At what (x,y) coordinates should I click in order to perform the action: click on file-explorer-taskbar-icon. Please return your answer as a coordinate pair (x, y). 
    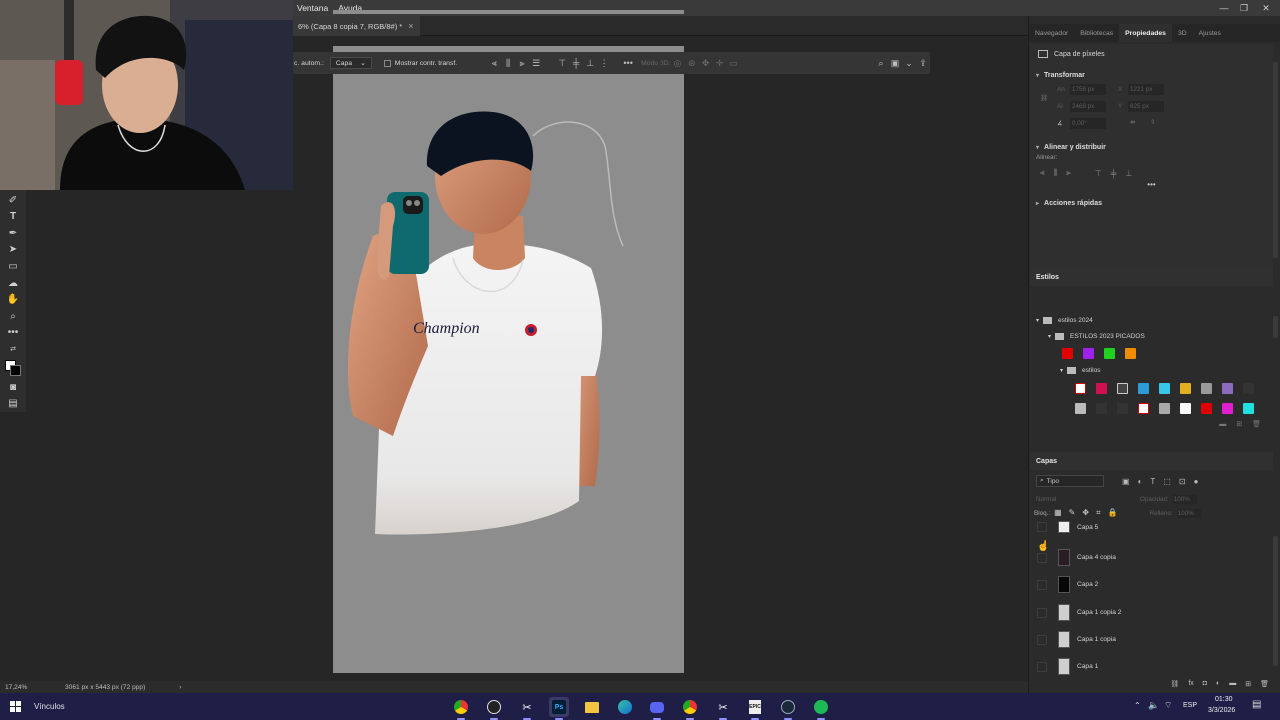
    Looking at the image, I should click on (592, 707).